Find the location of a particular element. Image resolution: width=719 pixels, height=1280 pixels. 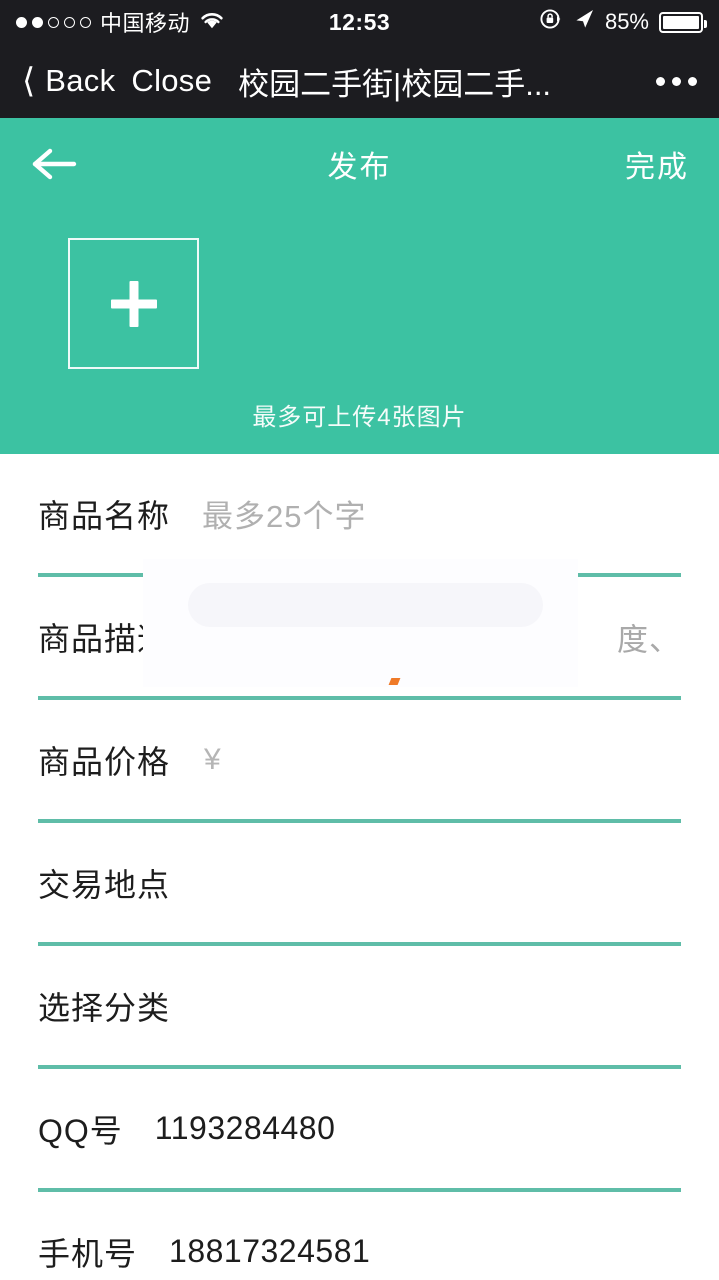

field-product-price: 商品价格 ¥ is located at coordinates (359, 759).